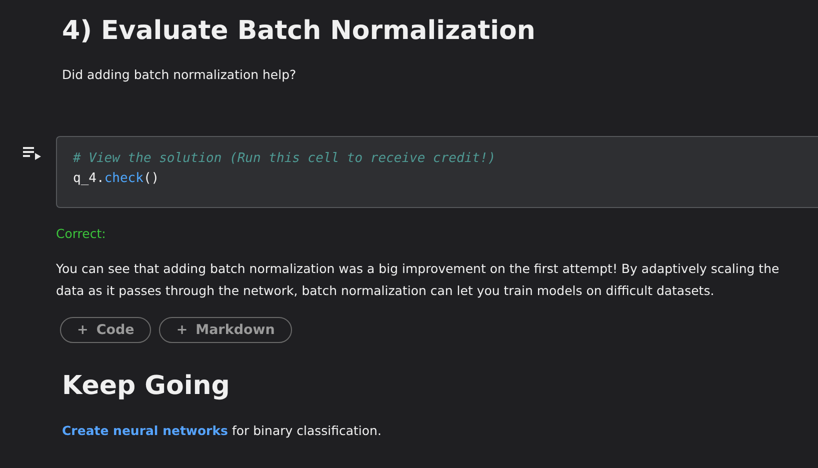 This screenshot has height=468, width=818. What do you see at coordinates (116, 179) in the screenshot?
I see `code-line: q_4.check()` at bounding box center [116, 179].